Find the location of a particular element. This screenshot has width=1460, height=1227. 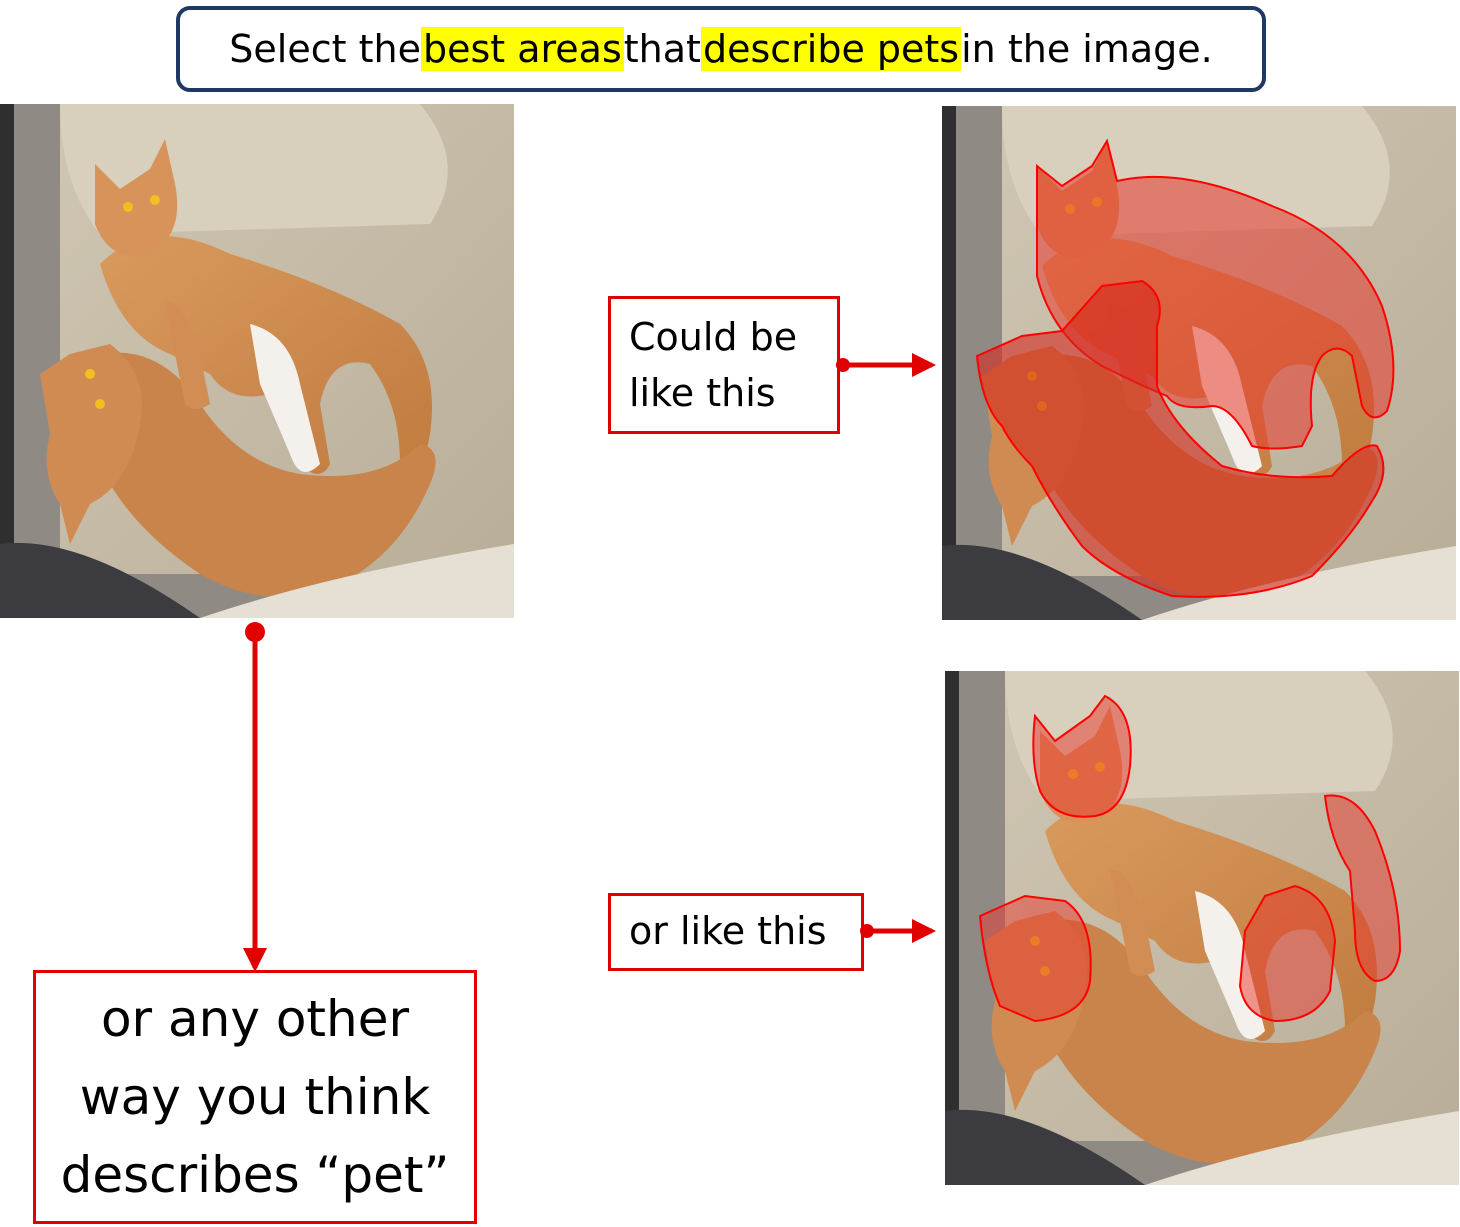

original-cat-photo is located at coordinates (257, 361).